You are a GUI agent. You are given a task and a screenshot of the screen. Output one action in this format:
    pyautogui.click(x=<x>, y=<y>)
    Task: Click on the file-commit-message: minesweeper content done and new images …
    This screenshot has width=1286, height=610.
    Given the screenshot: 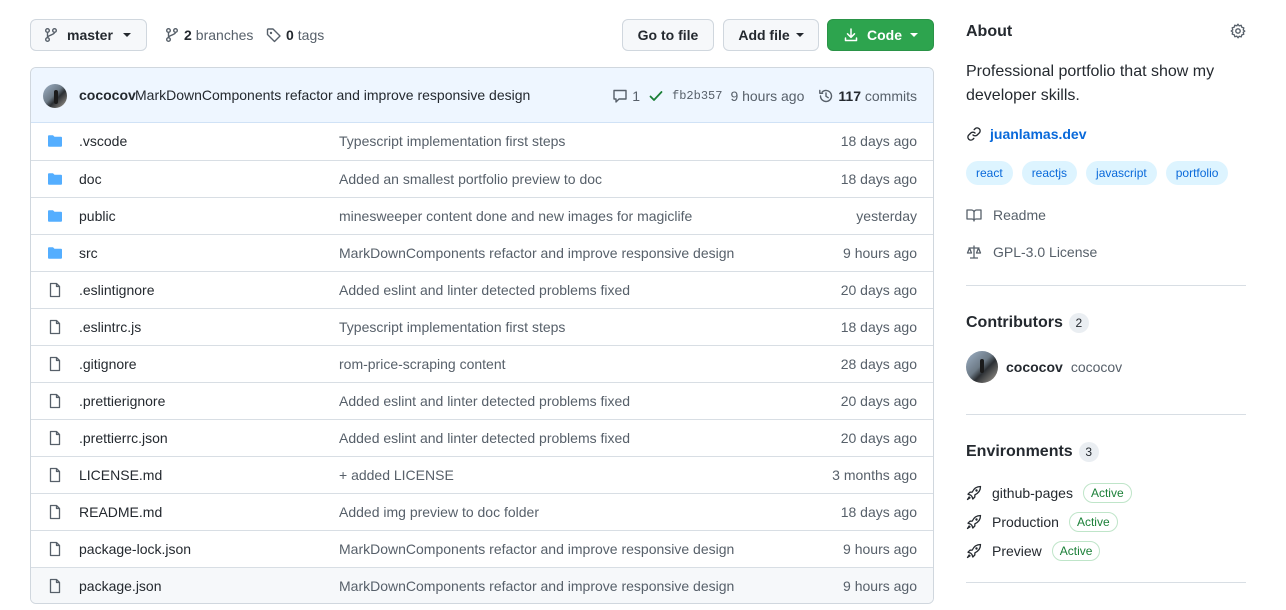 What is the action you would take?
    pyautogui.click(x=515, y=216)
    